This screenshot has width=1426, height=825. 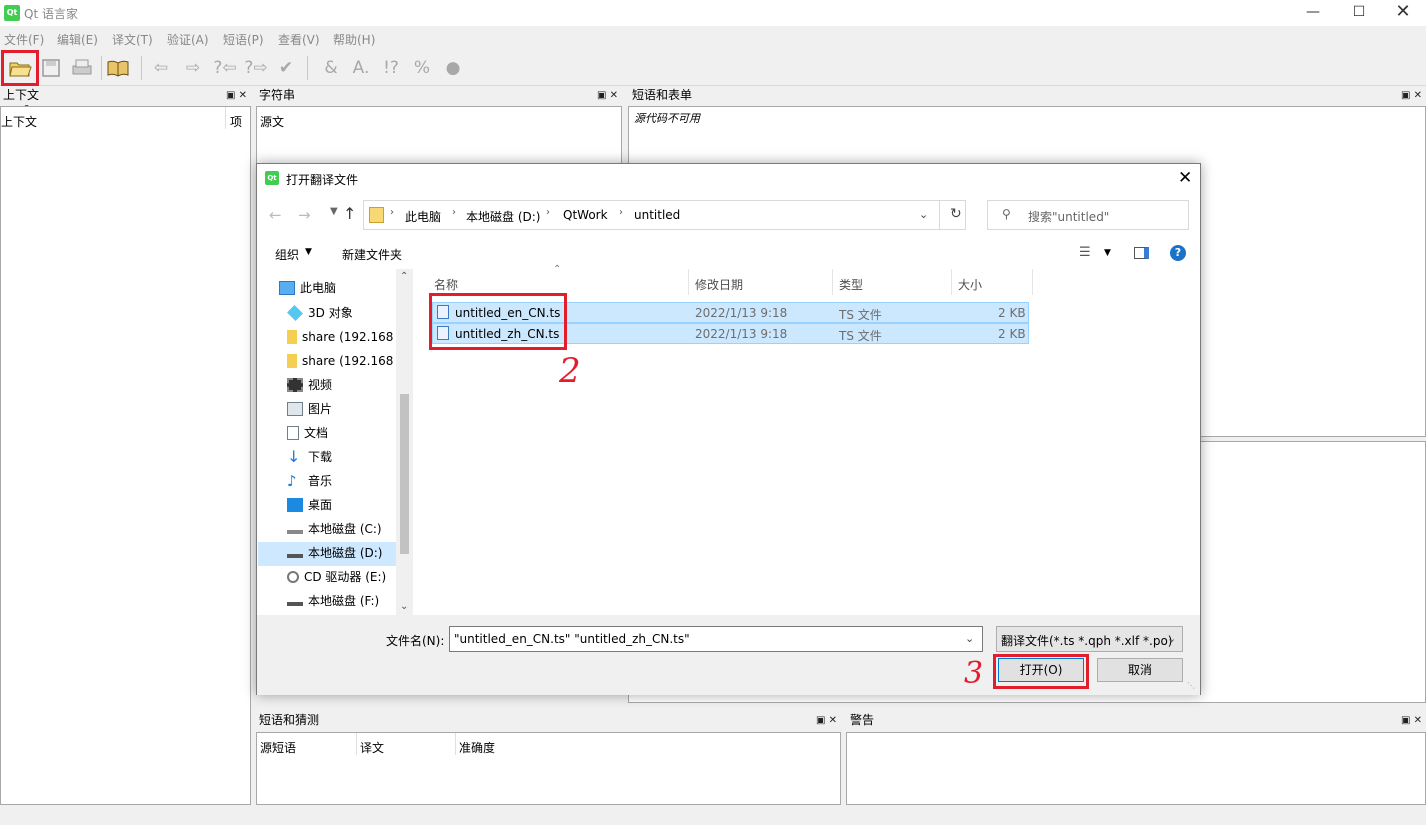 I want to click on menu-edit: 编辑(E), so click(x=77, y=39).